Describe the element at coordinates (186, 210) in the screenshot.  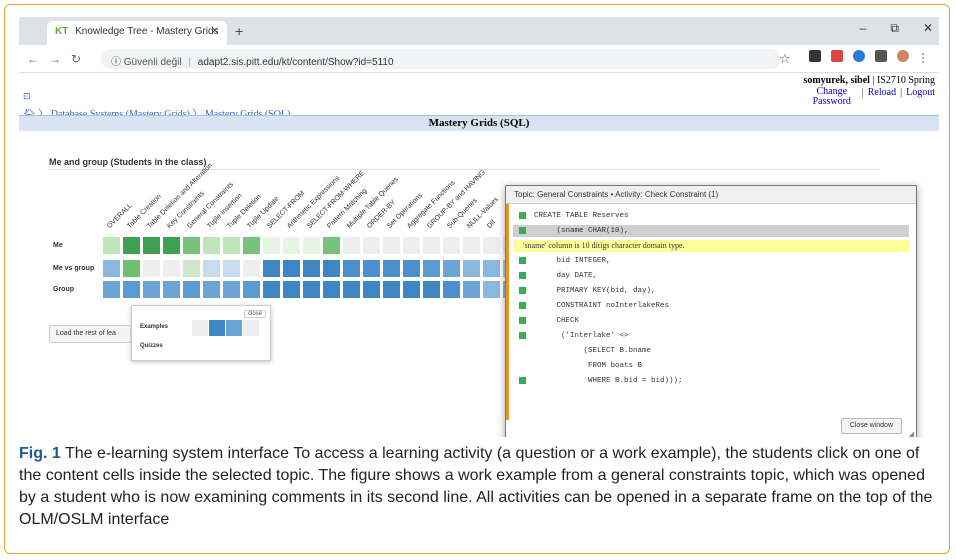
I see `topic-label: Key Constraints` at that location.